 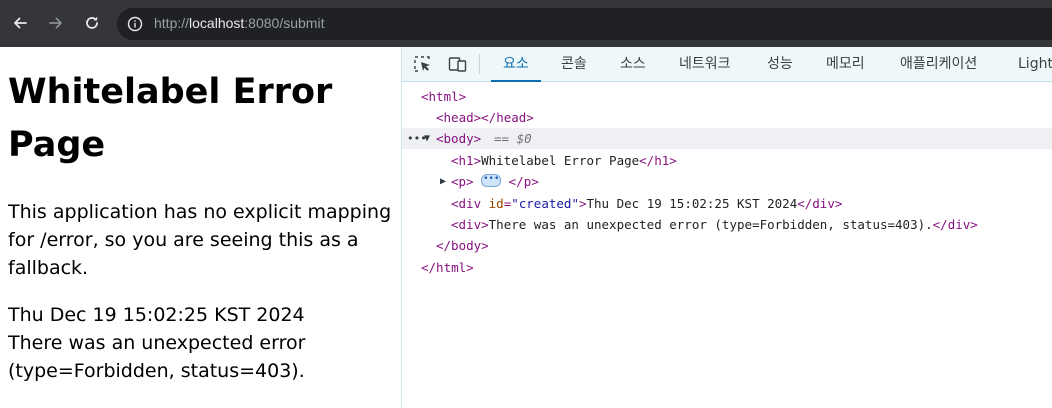 What do you see at coordinates (574, 64) in the screenshot?
I see `tab-console: 콘솔` at bounding box center [574, 64].